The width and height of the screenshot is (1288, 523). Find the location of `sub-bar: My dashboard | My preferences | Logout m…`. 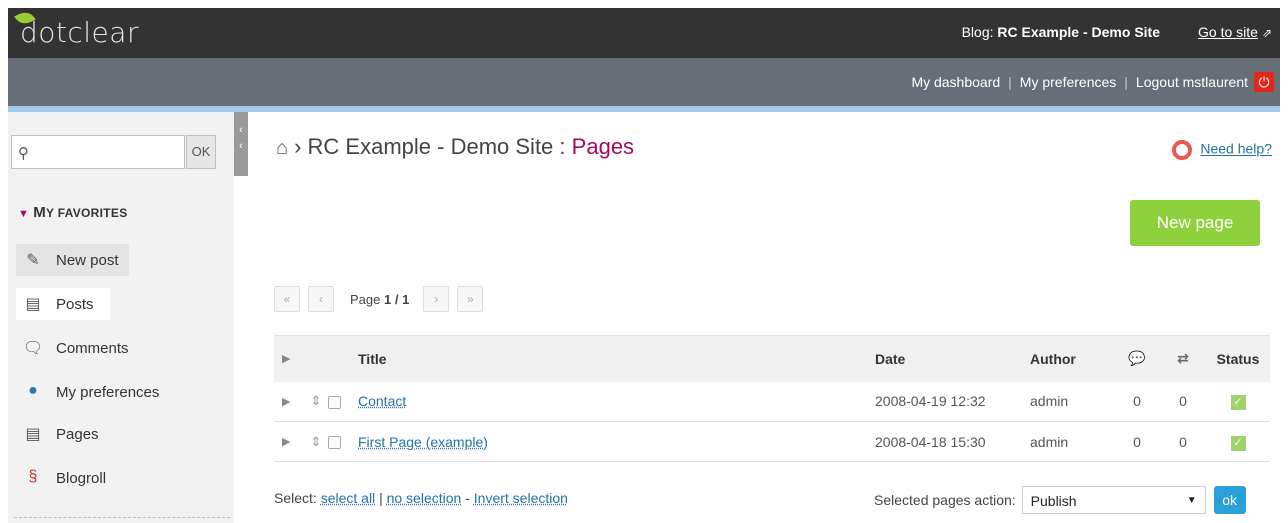

sub-bar: My dashboard | My preferences | Logout m… is located at coordinates (644, 82).